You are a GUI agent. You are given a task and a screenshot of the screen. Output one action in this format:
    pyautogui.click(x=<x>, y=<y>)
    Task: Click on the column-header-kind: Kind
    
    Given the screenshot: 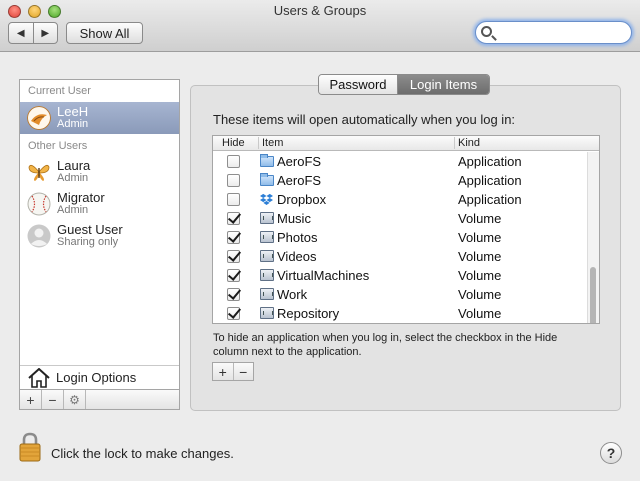 What is the action you would take?
    pyautogui.click(x=520, y=143)
    